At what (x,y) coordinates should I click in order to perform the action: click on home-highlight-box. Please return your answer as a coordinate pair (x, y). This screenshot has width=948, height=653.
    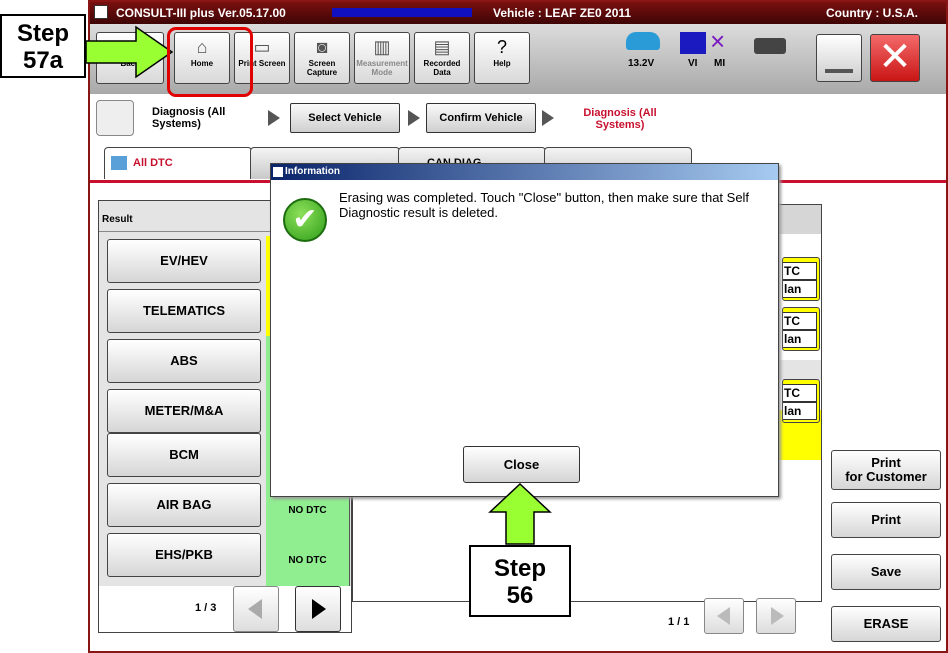
    Looking at the image, I should click on (210, 62).